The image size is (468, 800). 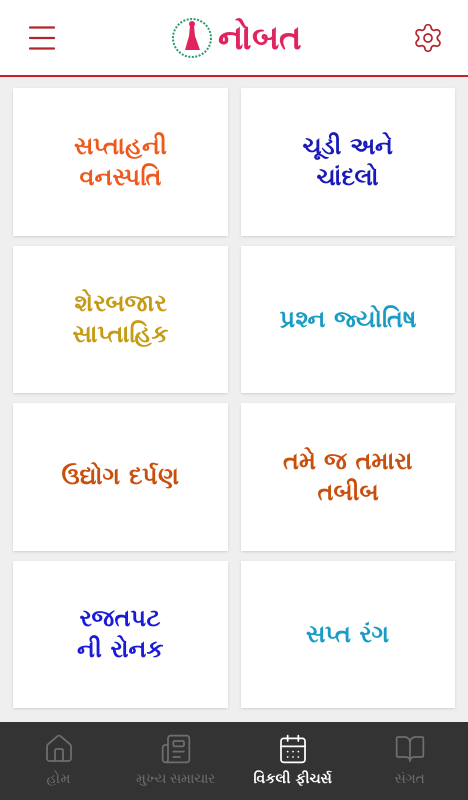 What do you see at coordinates (120, 319) in the screenshot?
I see `feature-tile: શેરબજાર સાપ્તાહિક` at bounding box center [120, 319].